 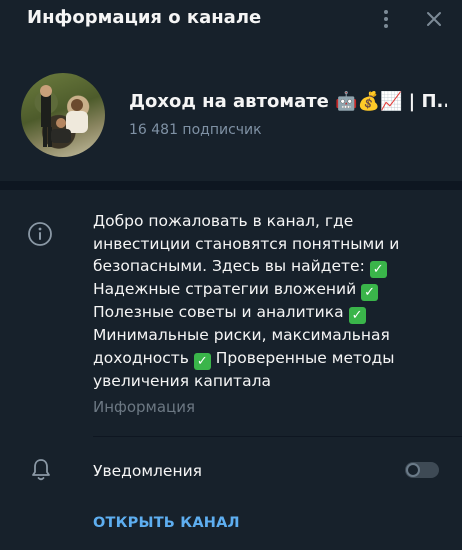 What do you see at coordinates (166, 523) in the screenshot?
I see `open-channel-button: ОТКРЫТЬ КАНАЛ` at bounding box center [166, 523].